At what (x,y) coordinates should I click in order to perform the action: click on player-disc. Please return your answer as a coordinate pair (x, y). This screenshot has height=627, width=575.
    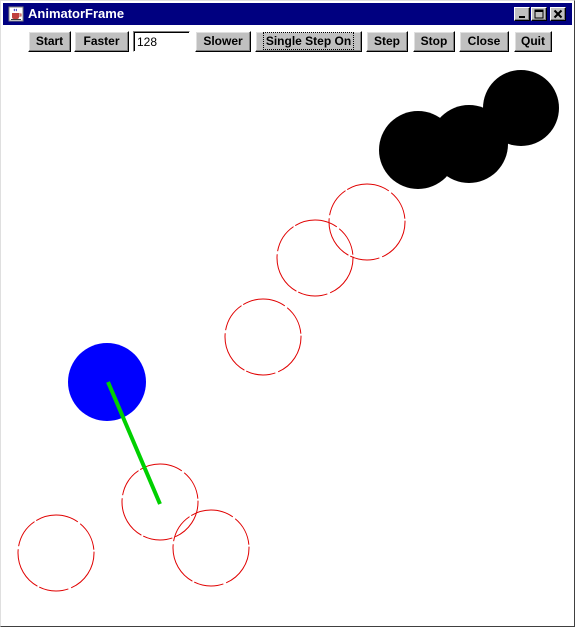
    Looking at the image, I should click on (107, 382).